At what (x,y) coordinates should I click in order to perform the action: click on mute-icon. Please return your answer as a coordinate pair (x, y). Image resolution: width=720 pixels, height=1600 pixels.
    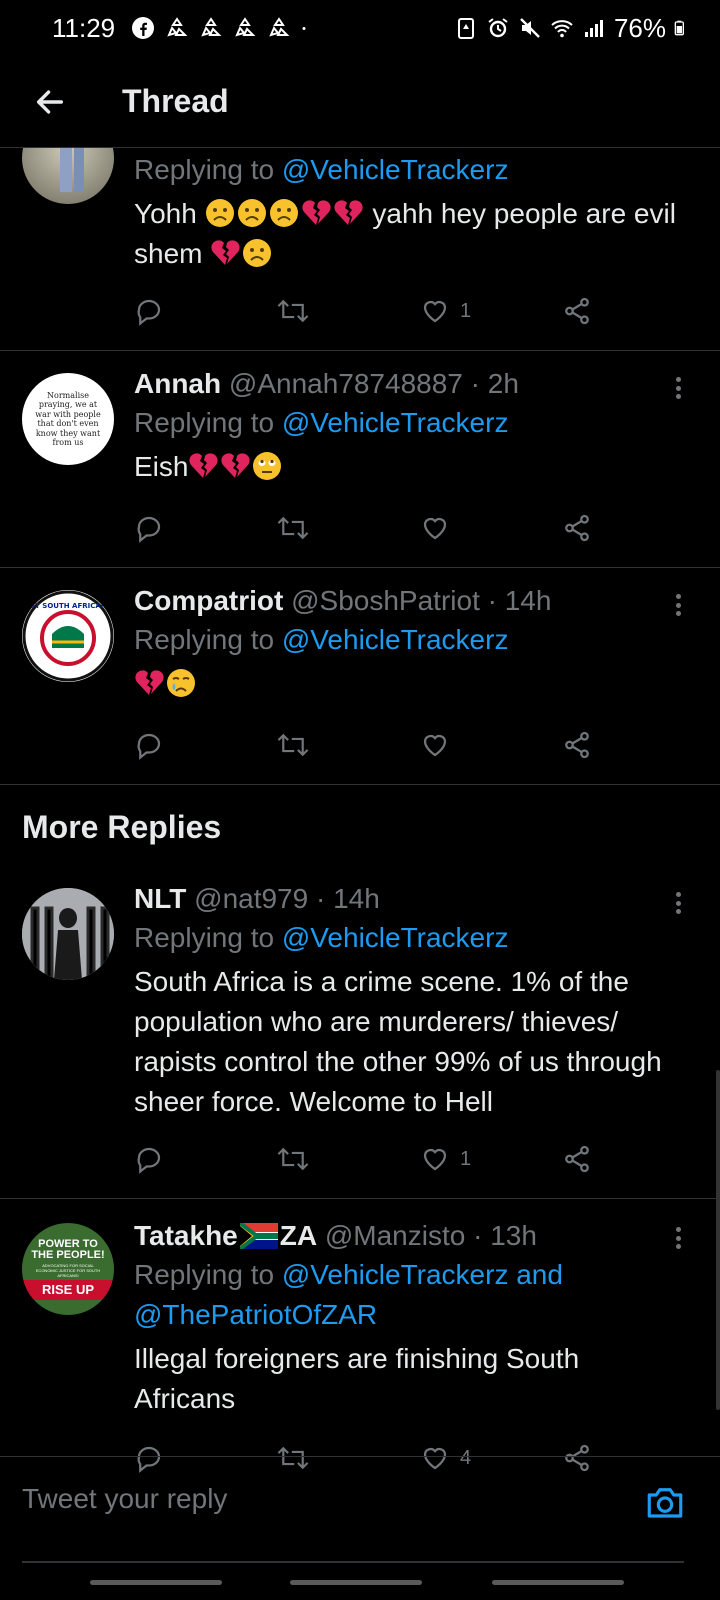
    Looking at the image, I should click on (530, 28).